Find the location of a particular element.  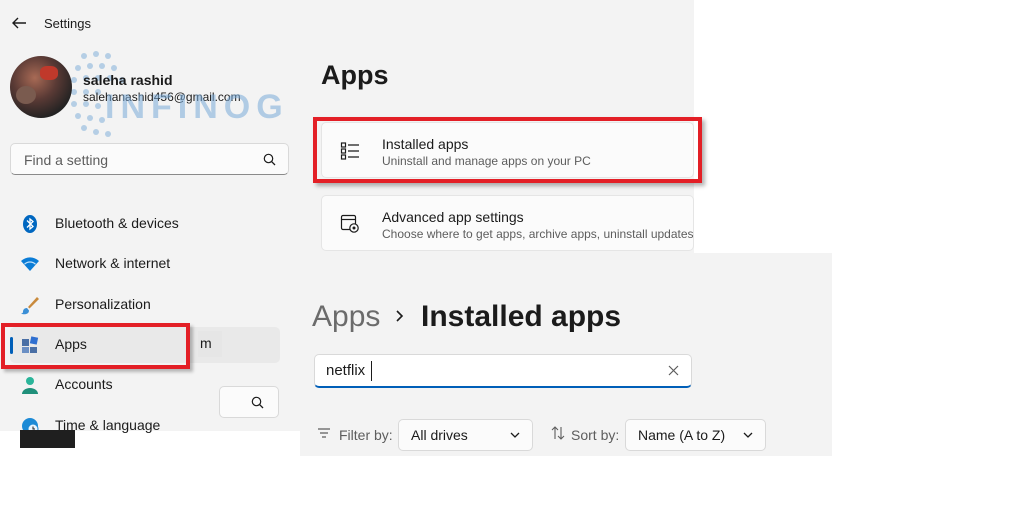

wifi-icon is located at coordinates (30, 264).